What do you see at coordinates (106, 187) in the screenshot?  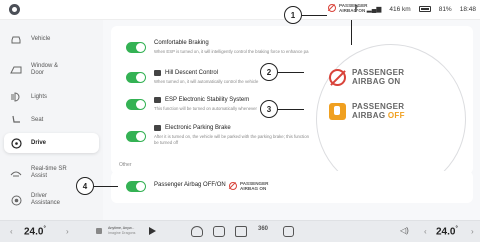 I see `annotation-4-leader` at bounding box center [106, 187].